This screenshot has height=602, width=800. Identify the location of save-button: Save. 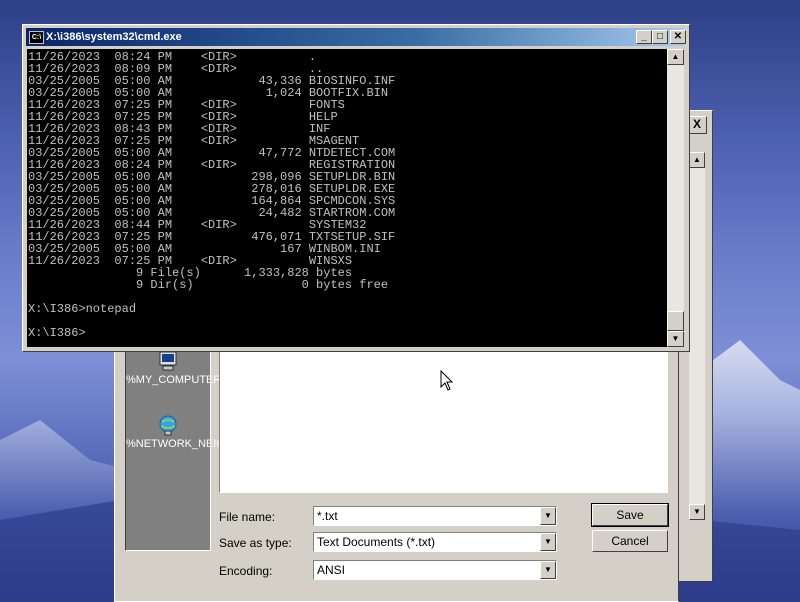
(630, 515).